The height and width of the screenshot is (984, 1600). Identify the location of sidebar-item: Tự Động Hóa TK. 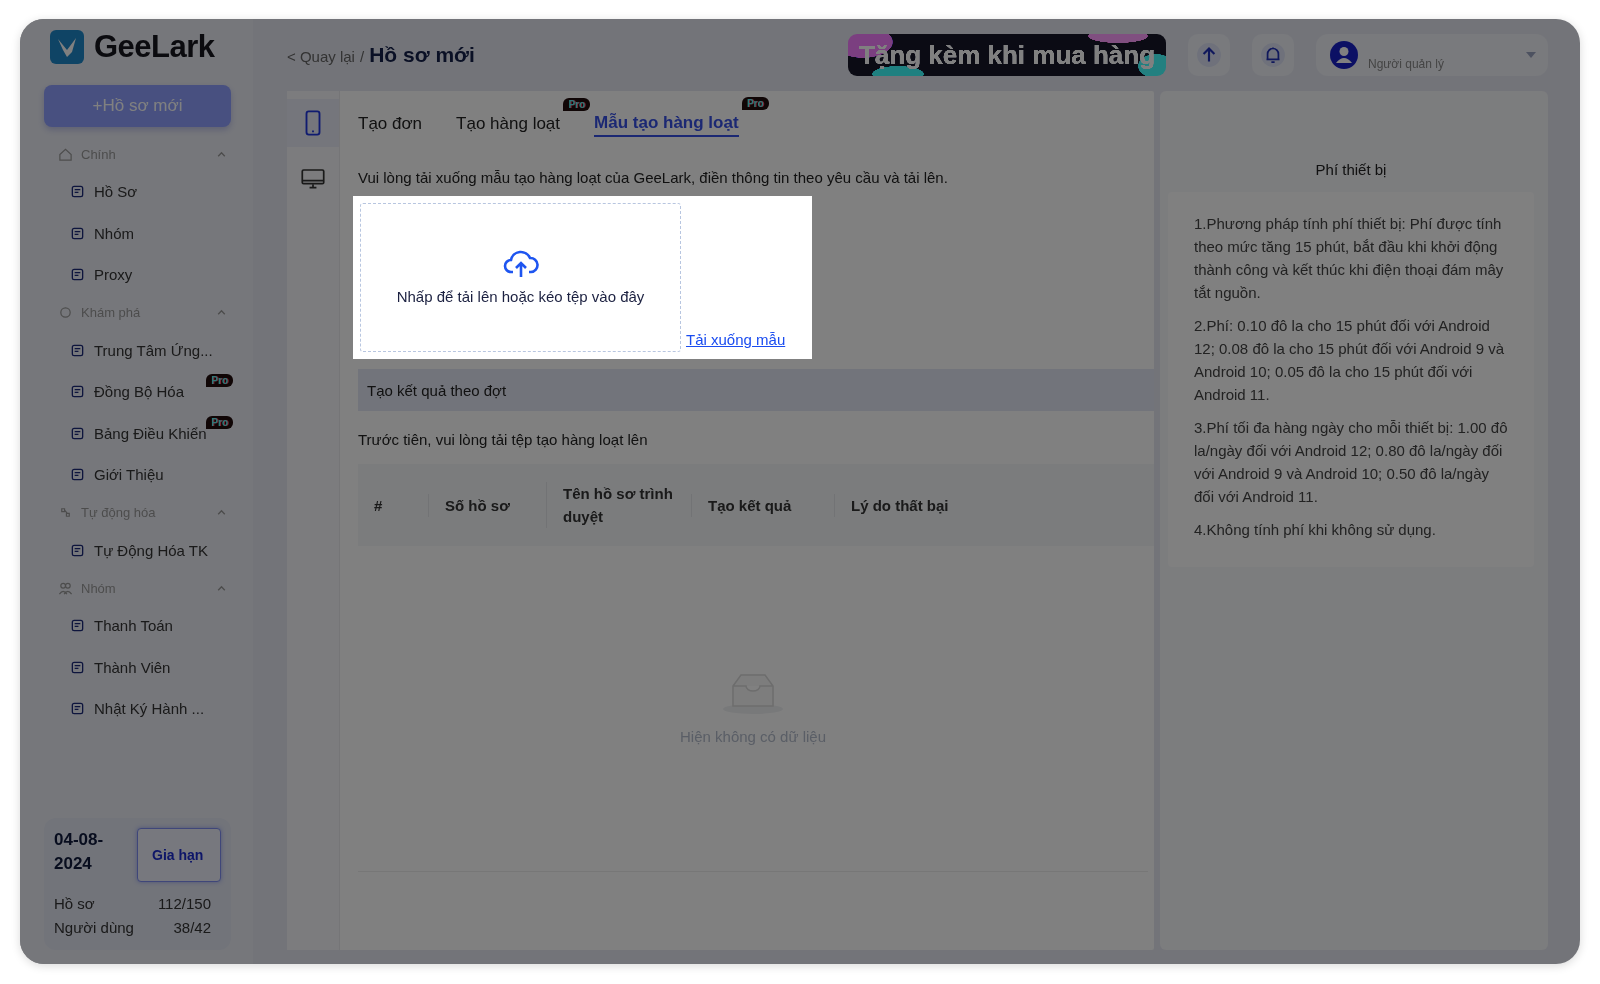
(131, 550).